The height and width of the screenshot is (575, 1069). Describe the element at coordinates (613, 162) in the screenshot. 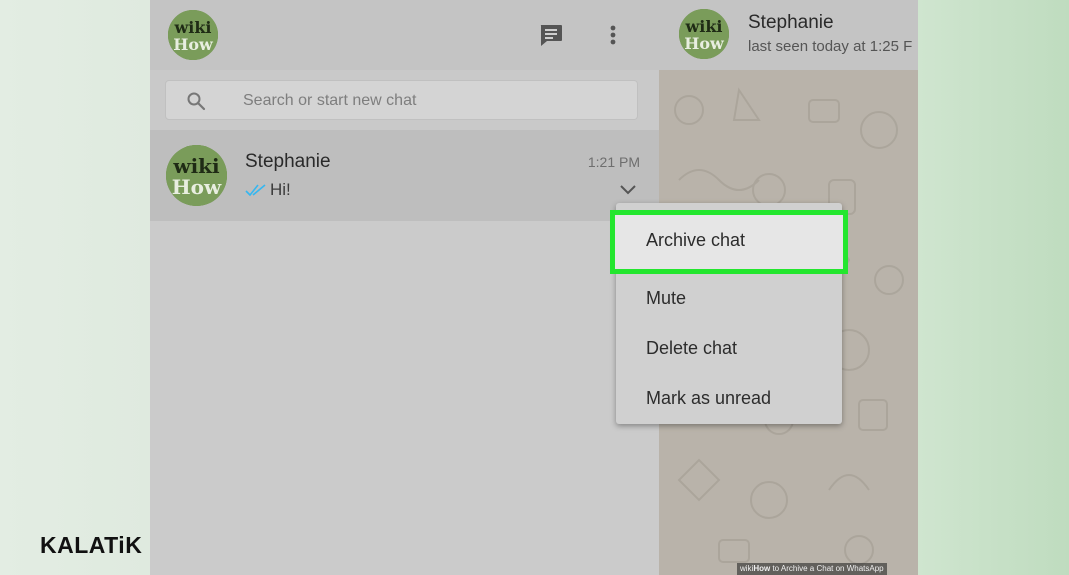

I see `message-time: 1:21 PM` at that location.